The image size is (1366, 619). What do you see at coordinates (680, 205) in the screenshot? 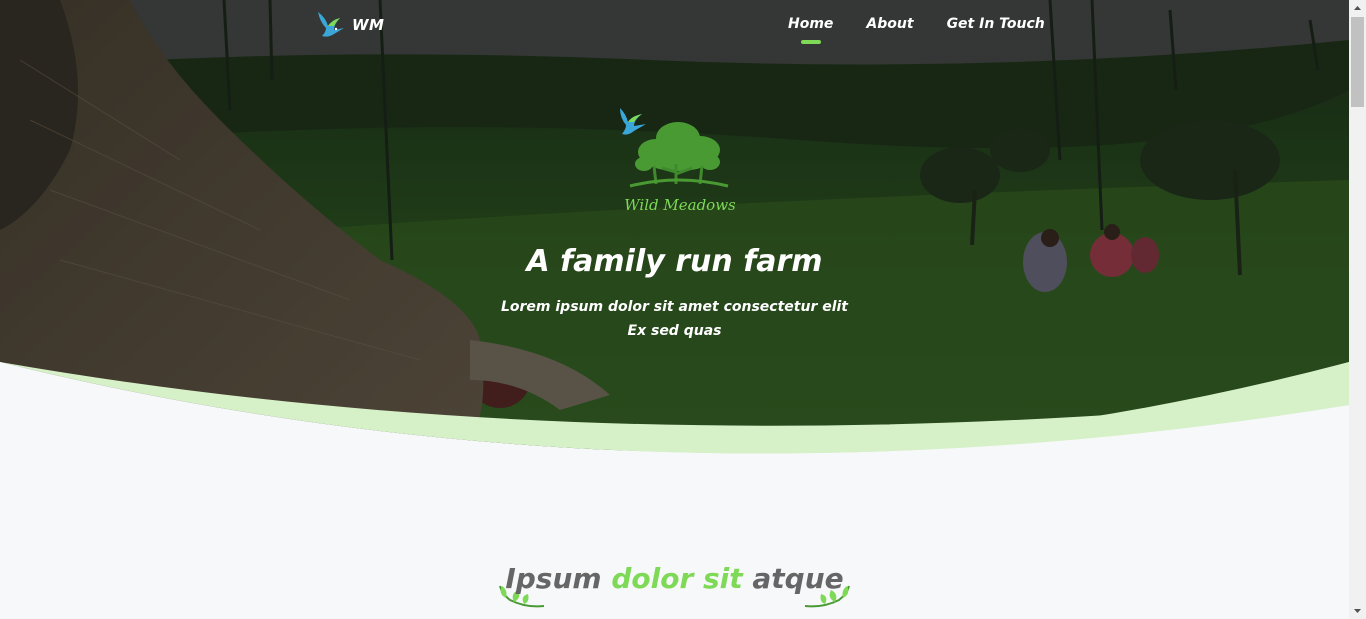
I see `logo-text: Wild Meadows` at bounding box center [680, 205].